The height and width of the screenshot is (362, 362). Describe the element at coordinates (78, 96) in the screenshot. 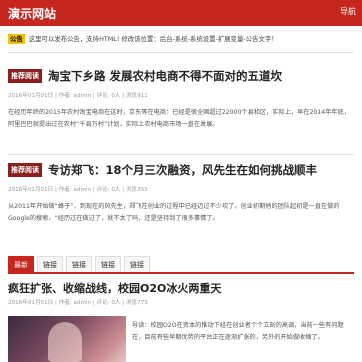

I see `article-meta: 2016年01月01日 | 作者: admin | 评论: 0人 | 浏览911` at that location.